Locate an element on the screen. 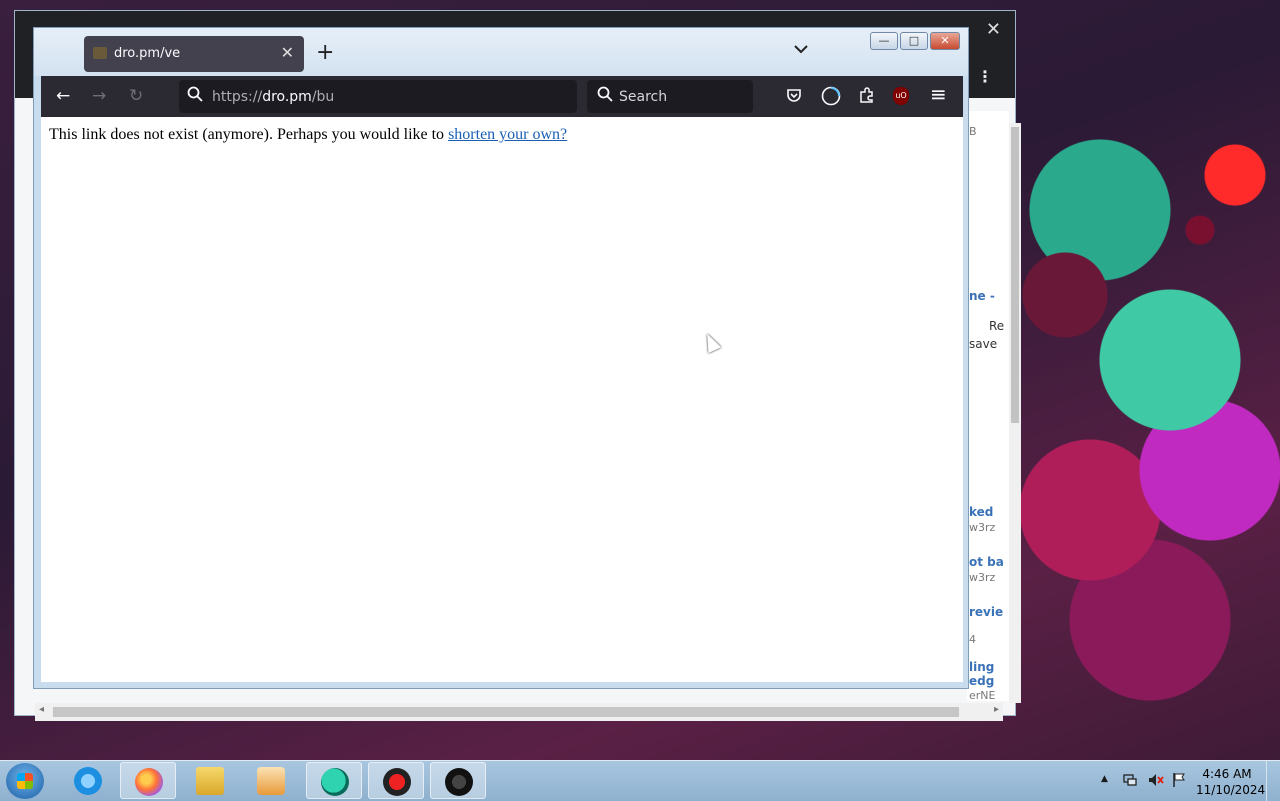  clock-time: 4:46 AM is located at coordinates (1227, 774).